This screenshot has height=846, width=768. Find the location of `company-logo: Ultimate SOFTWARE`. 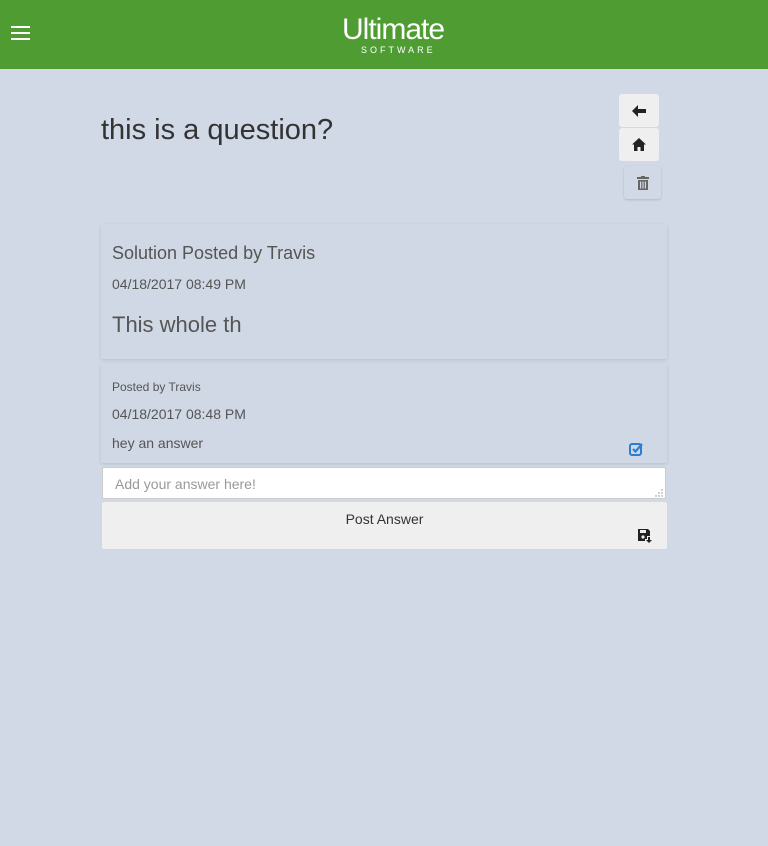

company-logo: Ultimate SOFTWARE is located at coordinates (397, 34).